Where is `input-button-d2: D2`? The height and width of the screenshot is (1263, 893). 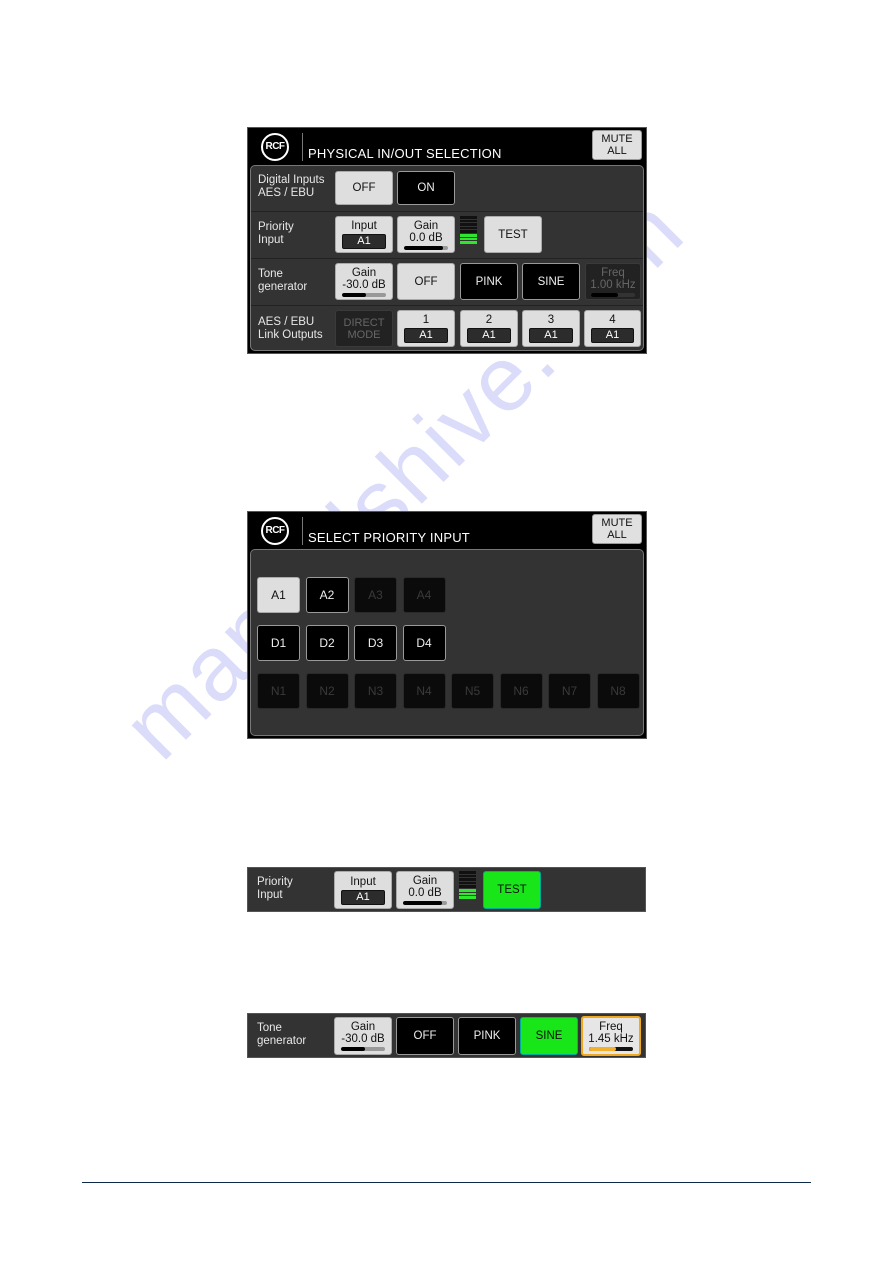 input-button-d2: D2 is located at coordinates (327, 643).